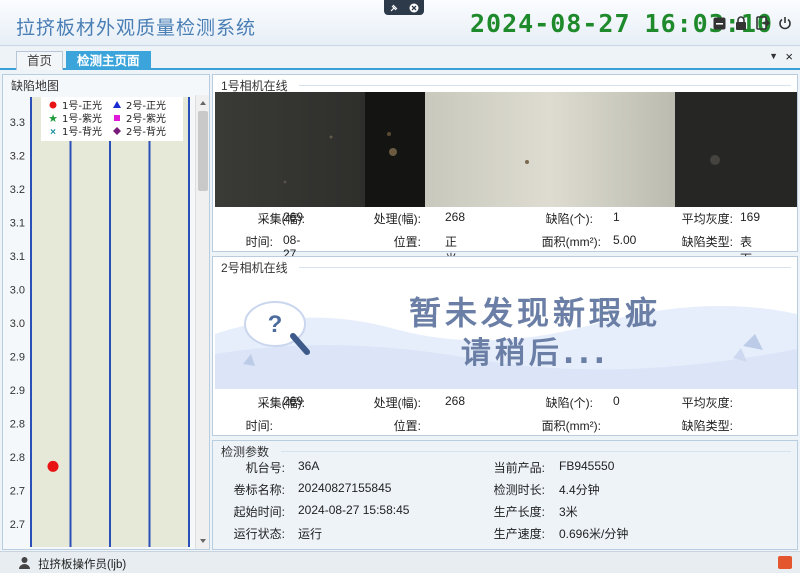  Describe the element at coordinates (785, 23) in the screenshot. I see `power-icon` at that location.